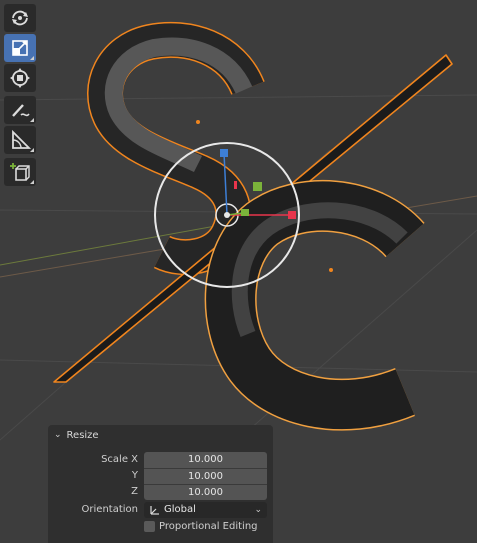  Describe the element at coordinates (154, 510) in the screenshot. I see `global-orientation-icon` at that location.